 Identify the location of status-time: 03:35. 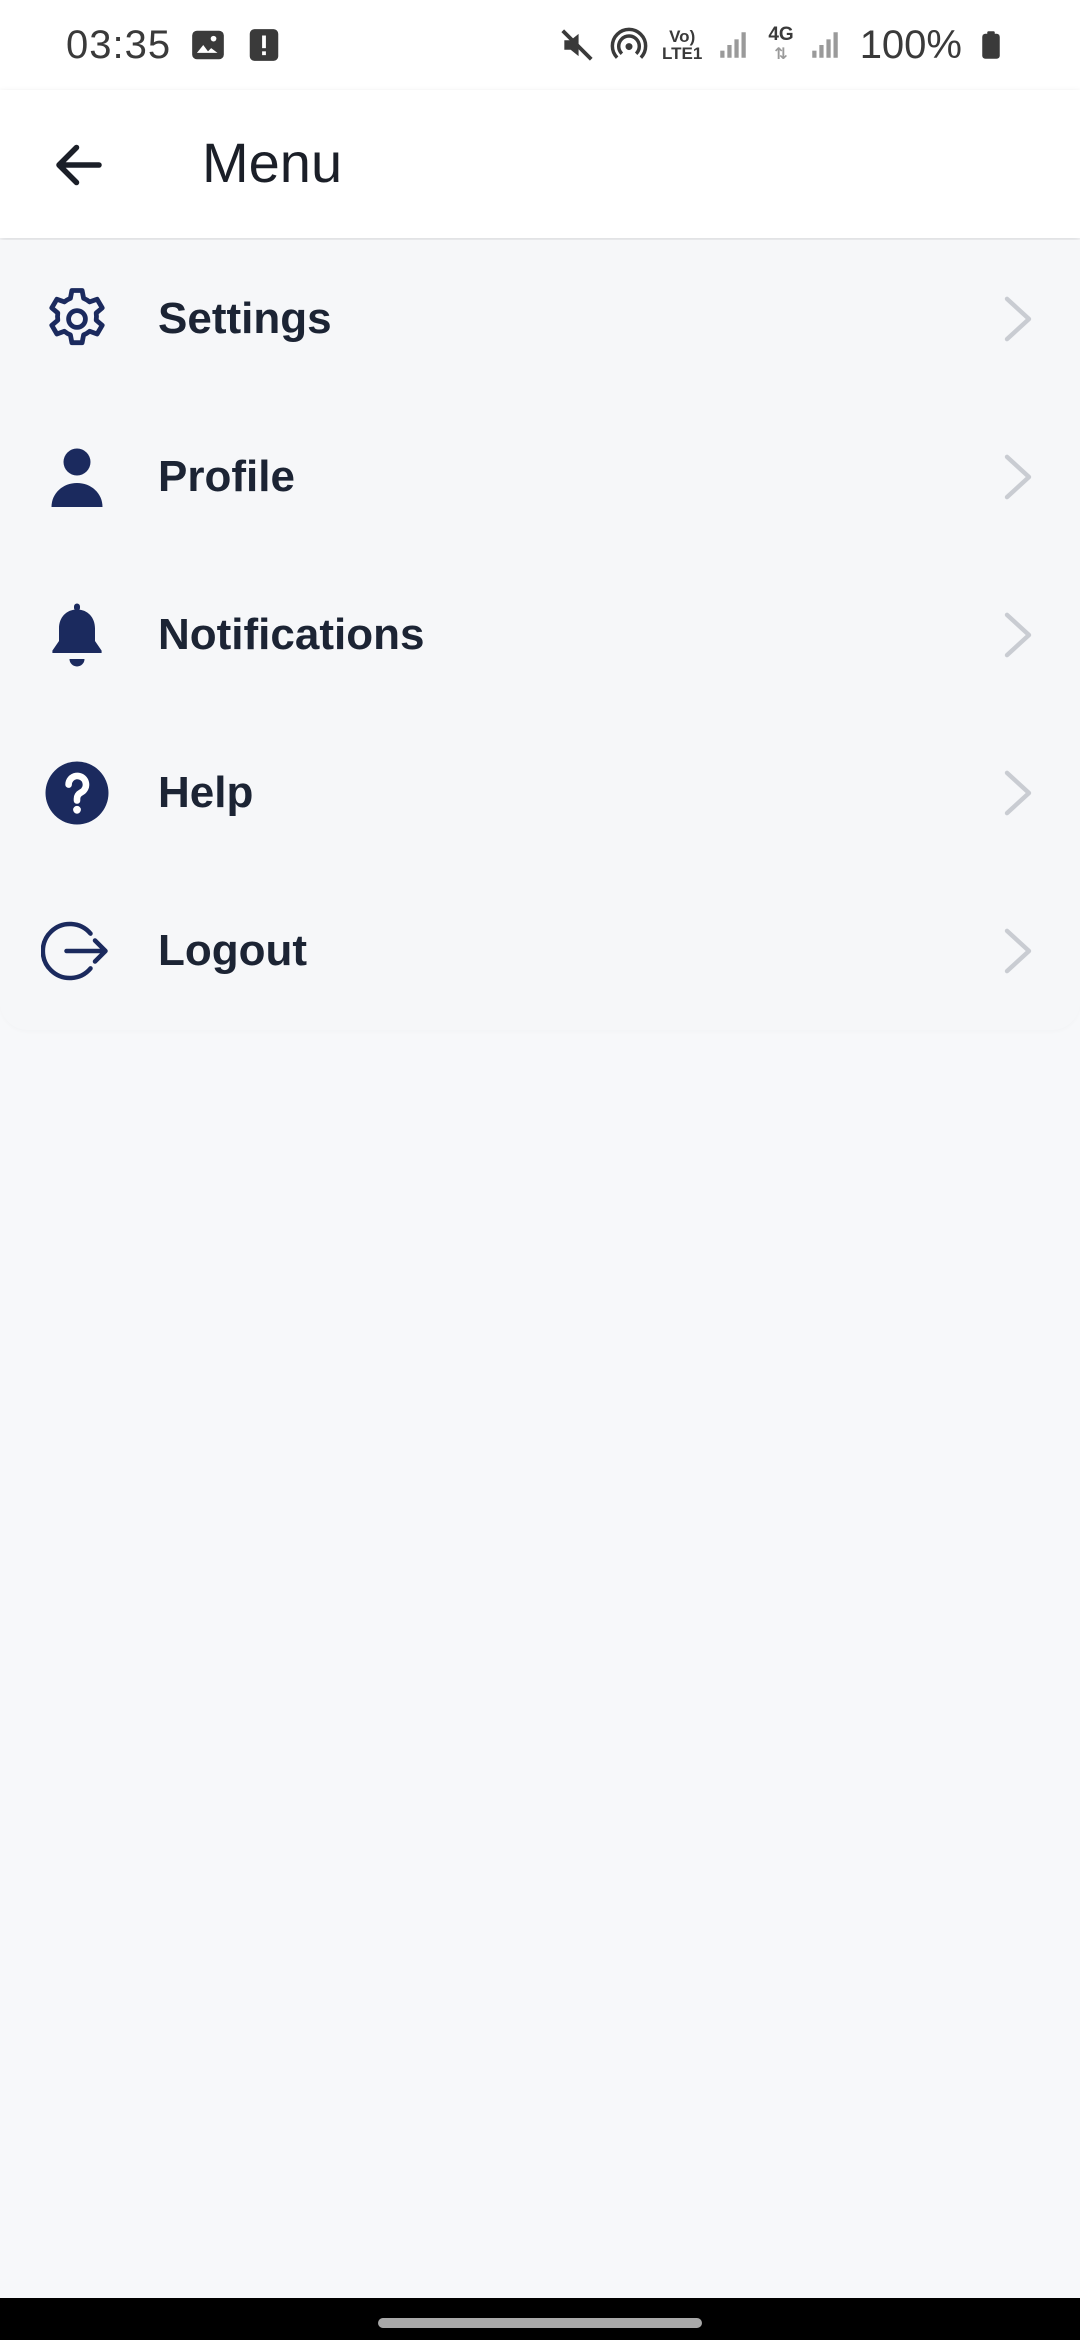
(119, 44).